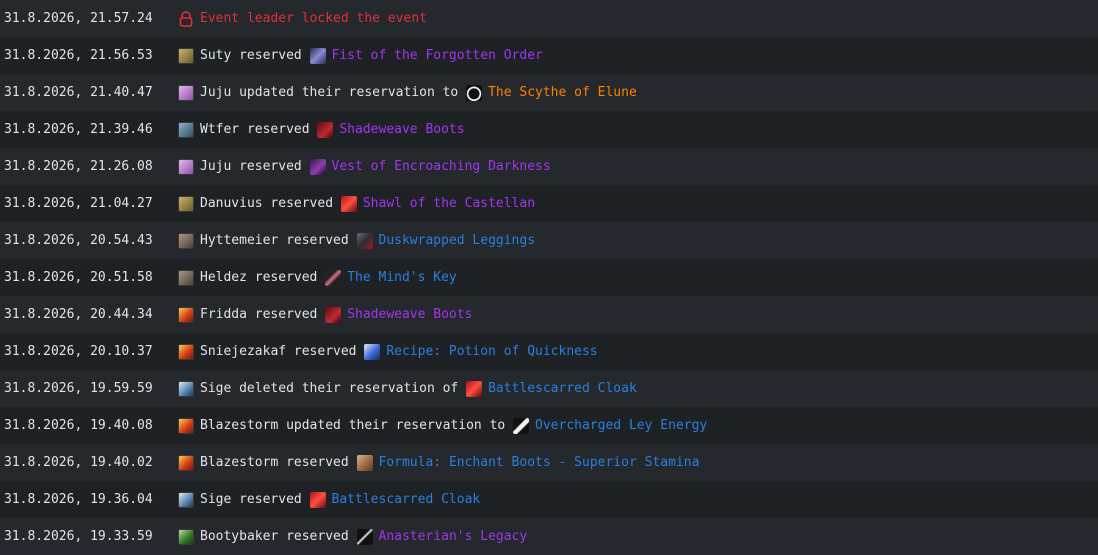 The image size is (1098, 555). Describe the element at coordinates (239, 240) in the screenshot. I see `user-name: Hyttemeier` at that location.